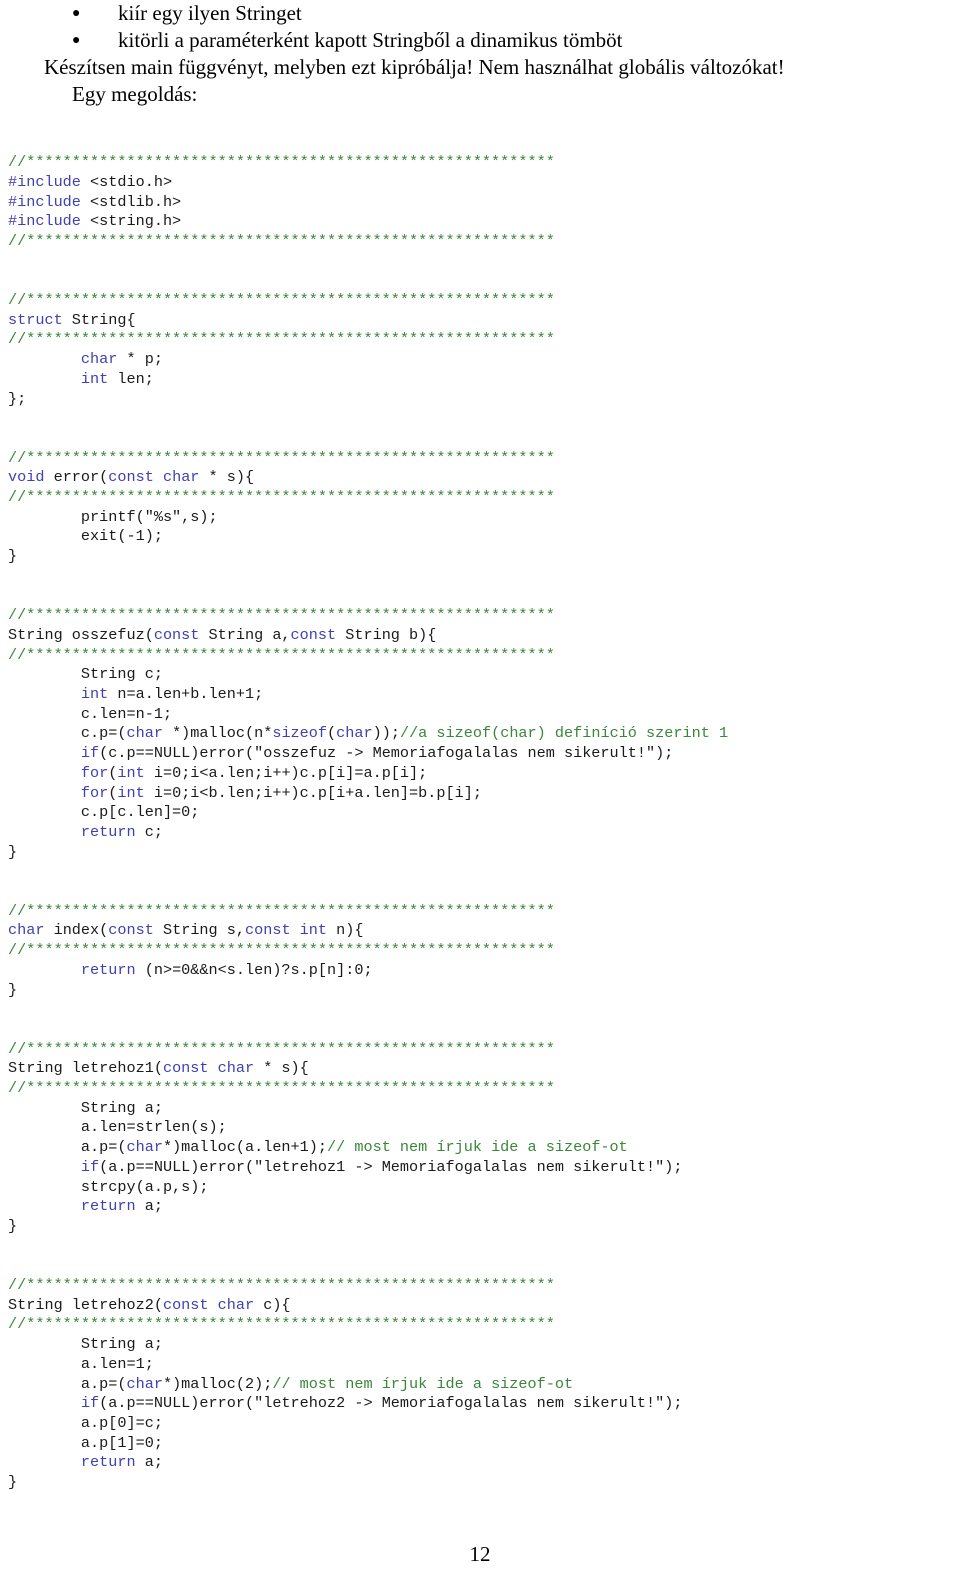 Image resolution: width=960 pixels, height=1589 pixels. Describe the element at coordinates (131, 201) in the screenshot. I see `code-text: <stdlib.h>` at that location.